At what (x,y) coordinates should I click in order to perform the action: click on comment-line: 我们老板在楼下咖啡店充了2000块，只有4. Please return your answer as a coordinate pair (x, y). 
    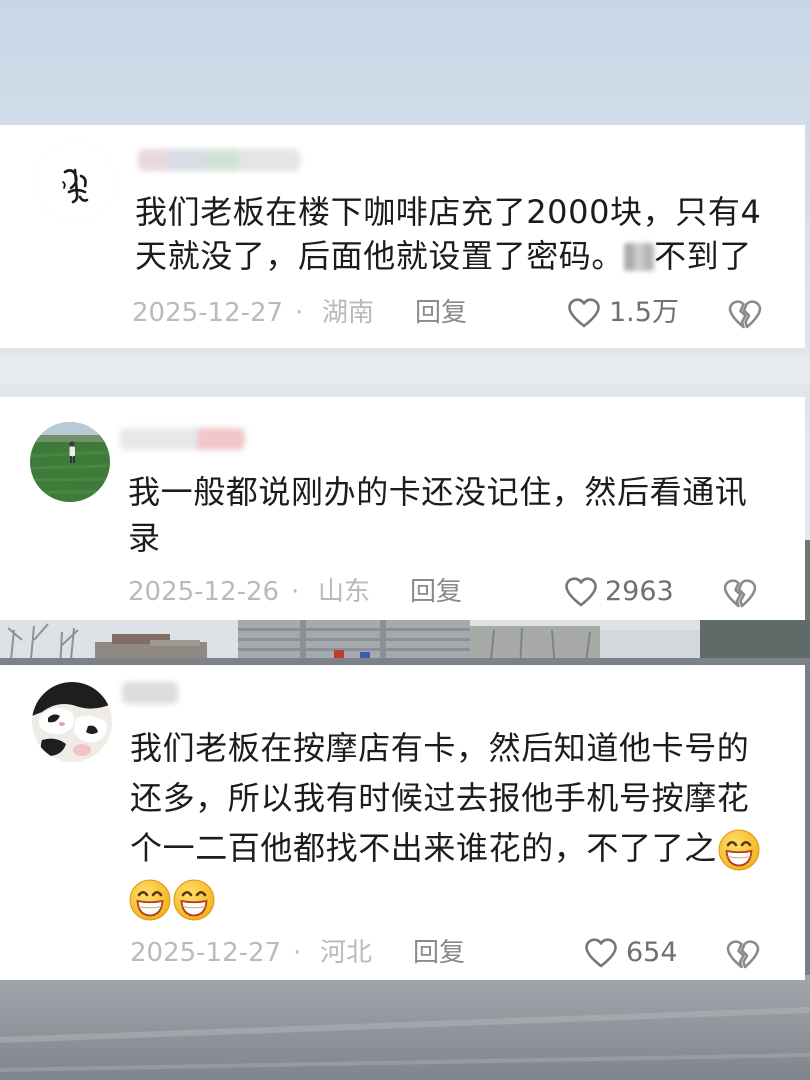
    Looking at the image, I should click on (448, 212).